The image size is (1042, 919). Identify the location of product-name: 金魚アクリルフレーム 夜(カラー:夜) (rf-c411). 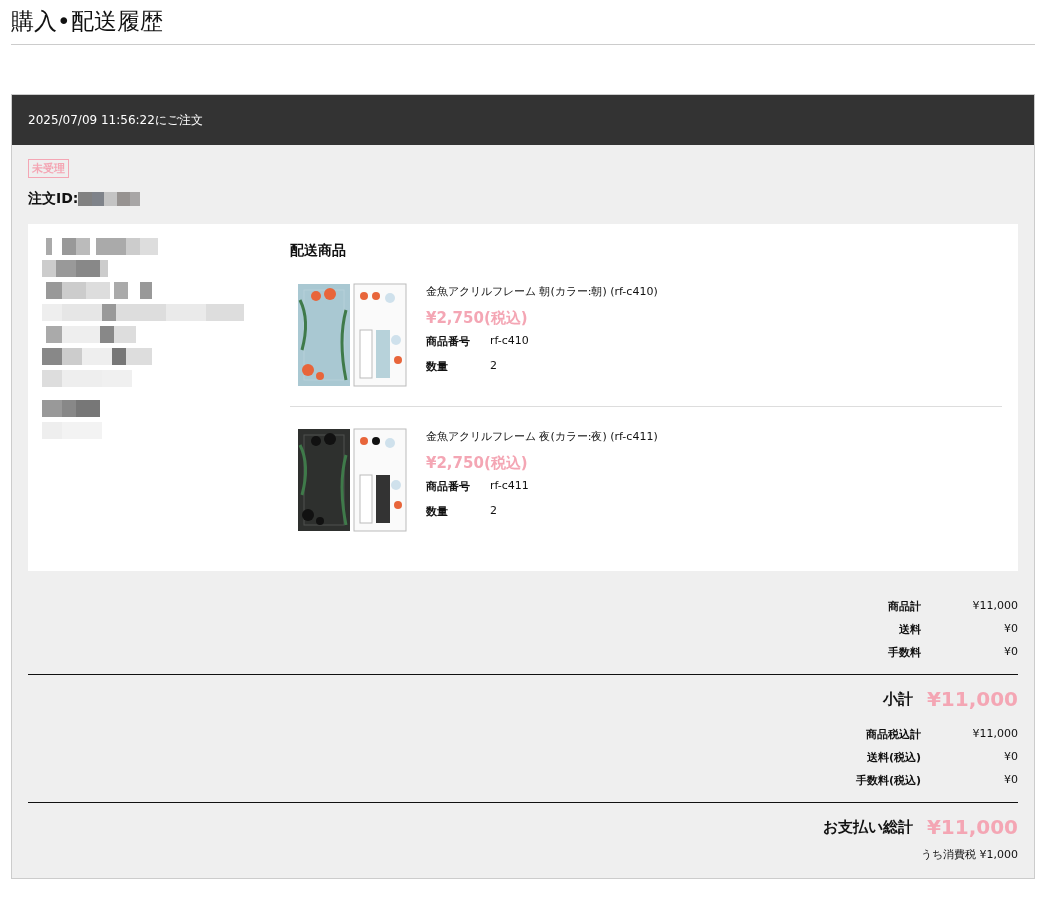
(542, 436).